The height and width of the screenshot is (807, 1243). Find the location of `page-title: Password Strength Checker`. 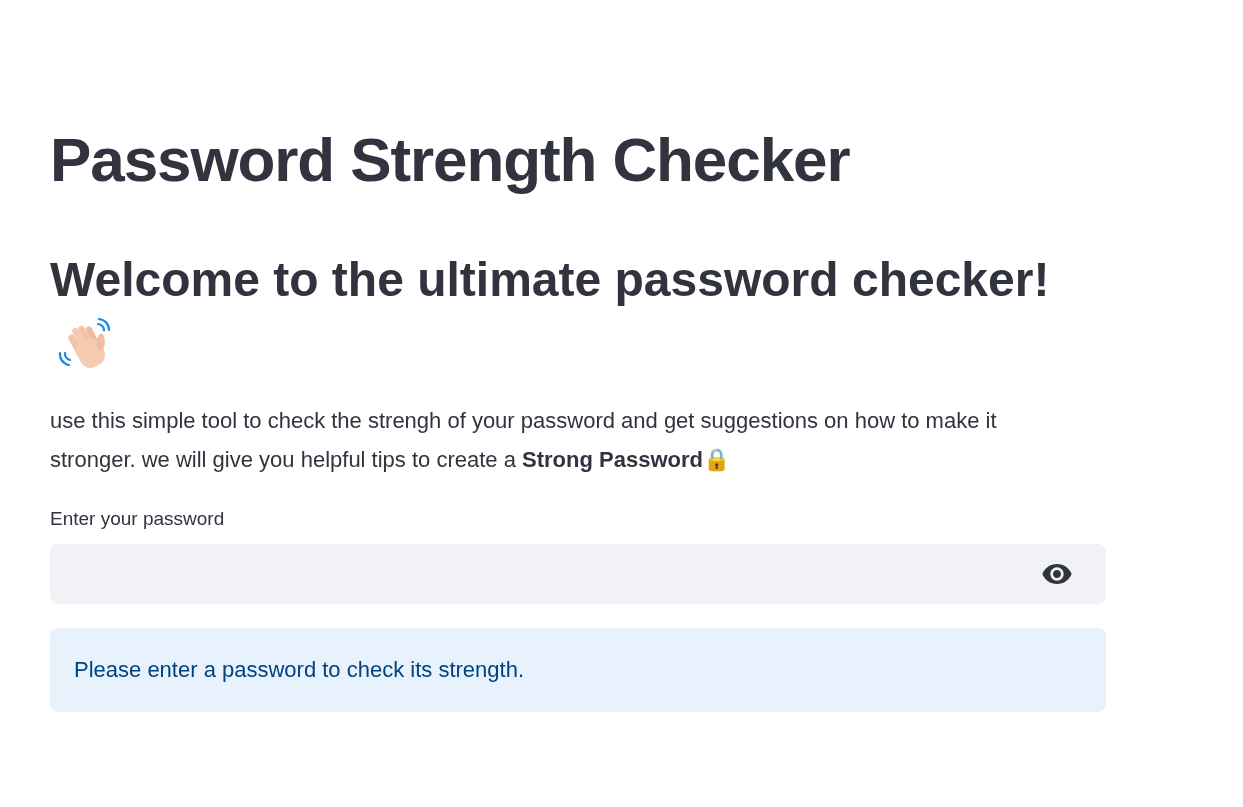

page-title: Password Strength Checker is located at coordinates (450, 160).